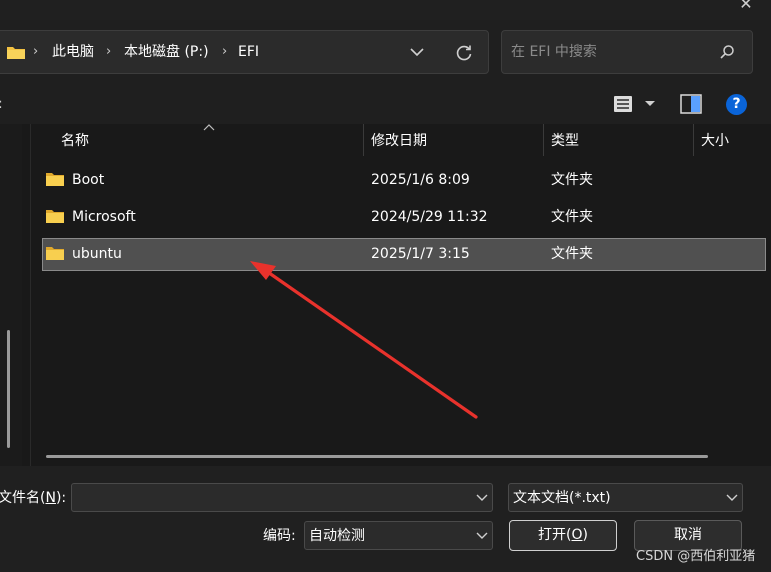 This screenshot has height=572, width=771. I want to click on column-header-name: 名称, so click(75, 141).